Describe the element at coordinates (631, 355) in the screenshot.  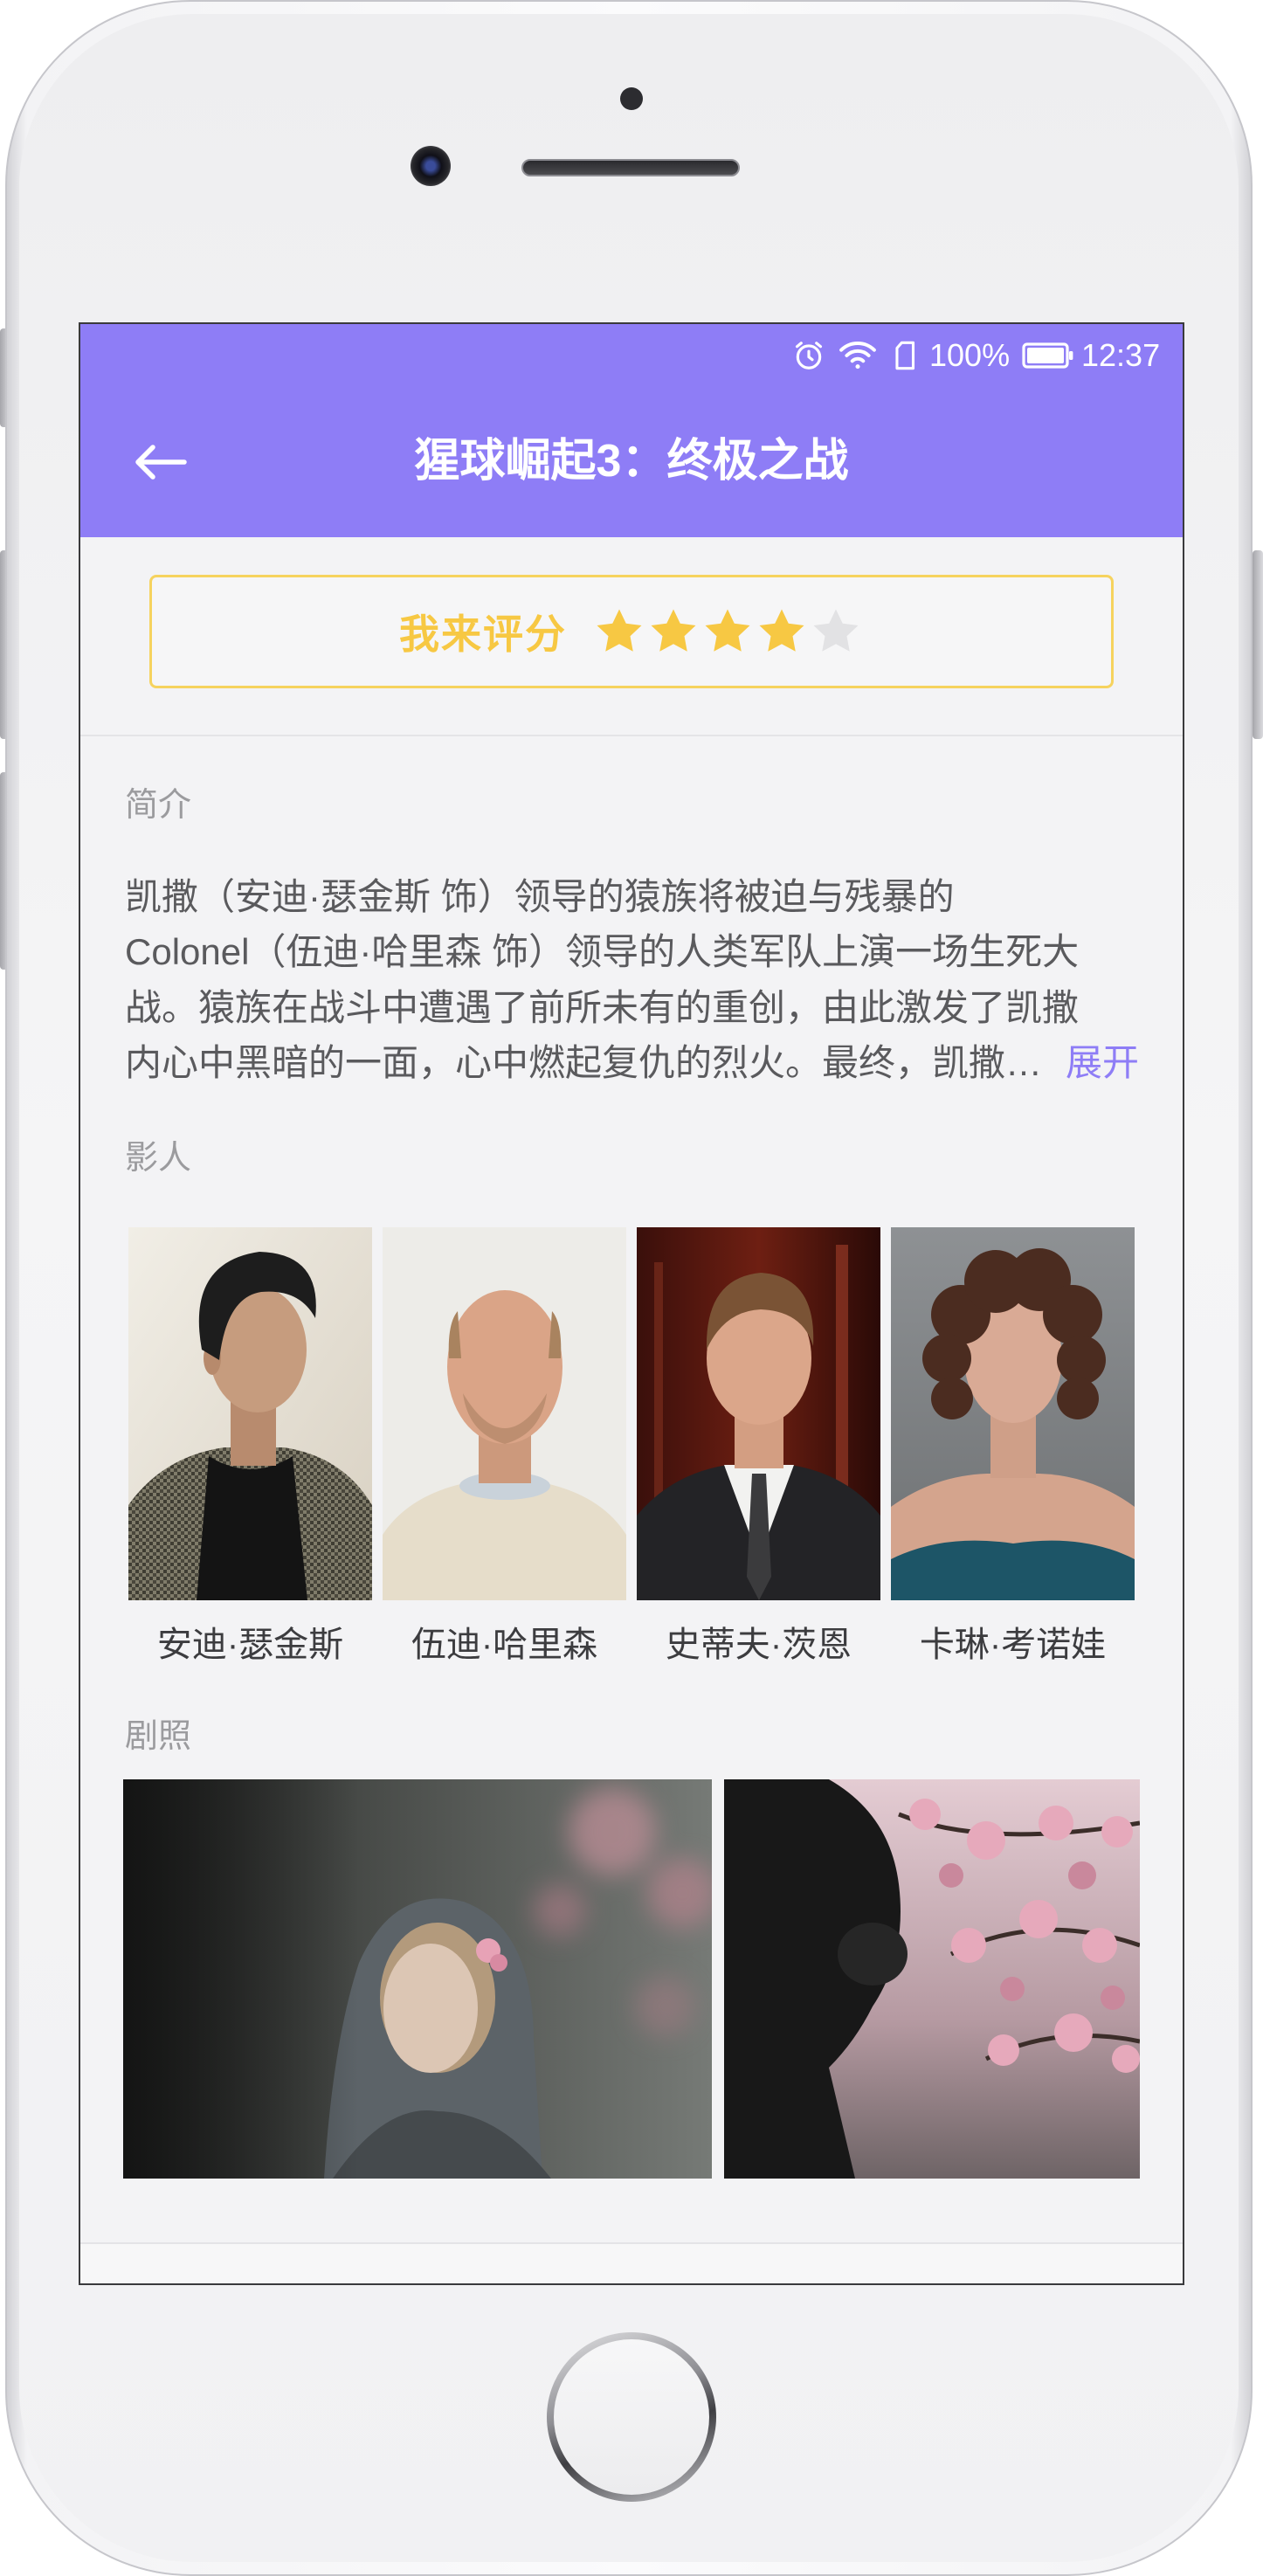
I see `status-bar: 100% 12:37` at that location.